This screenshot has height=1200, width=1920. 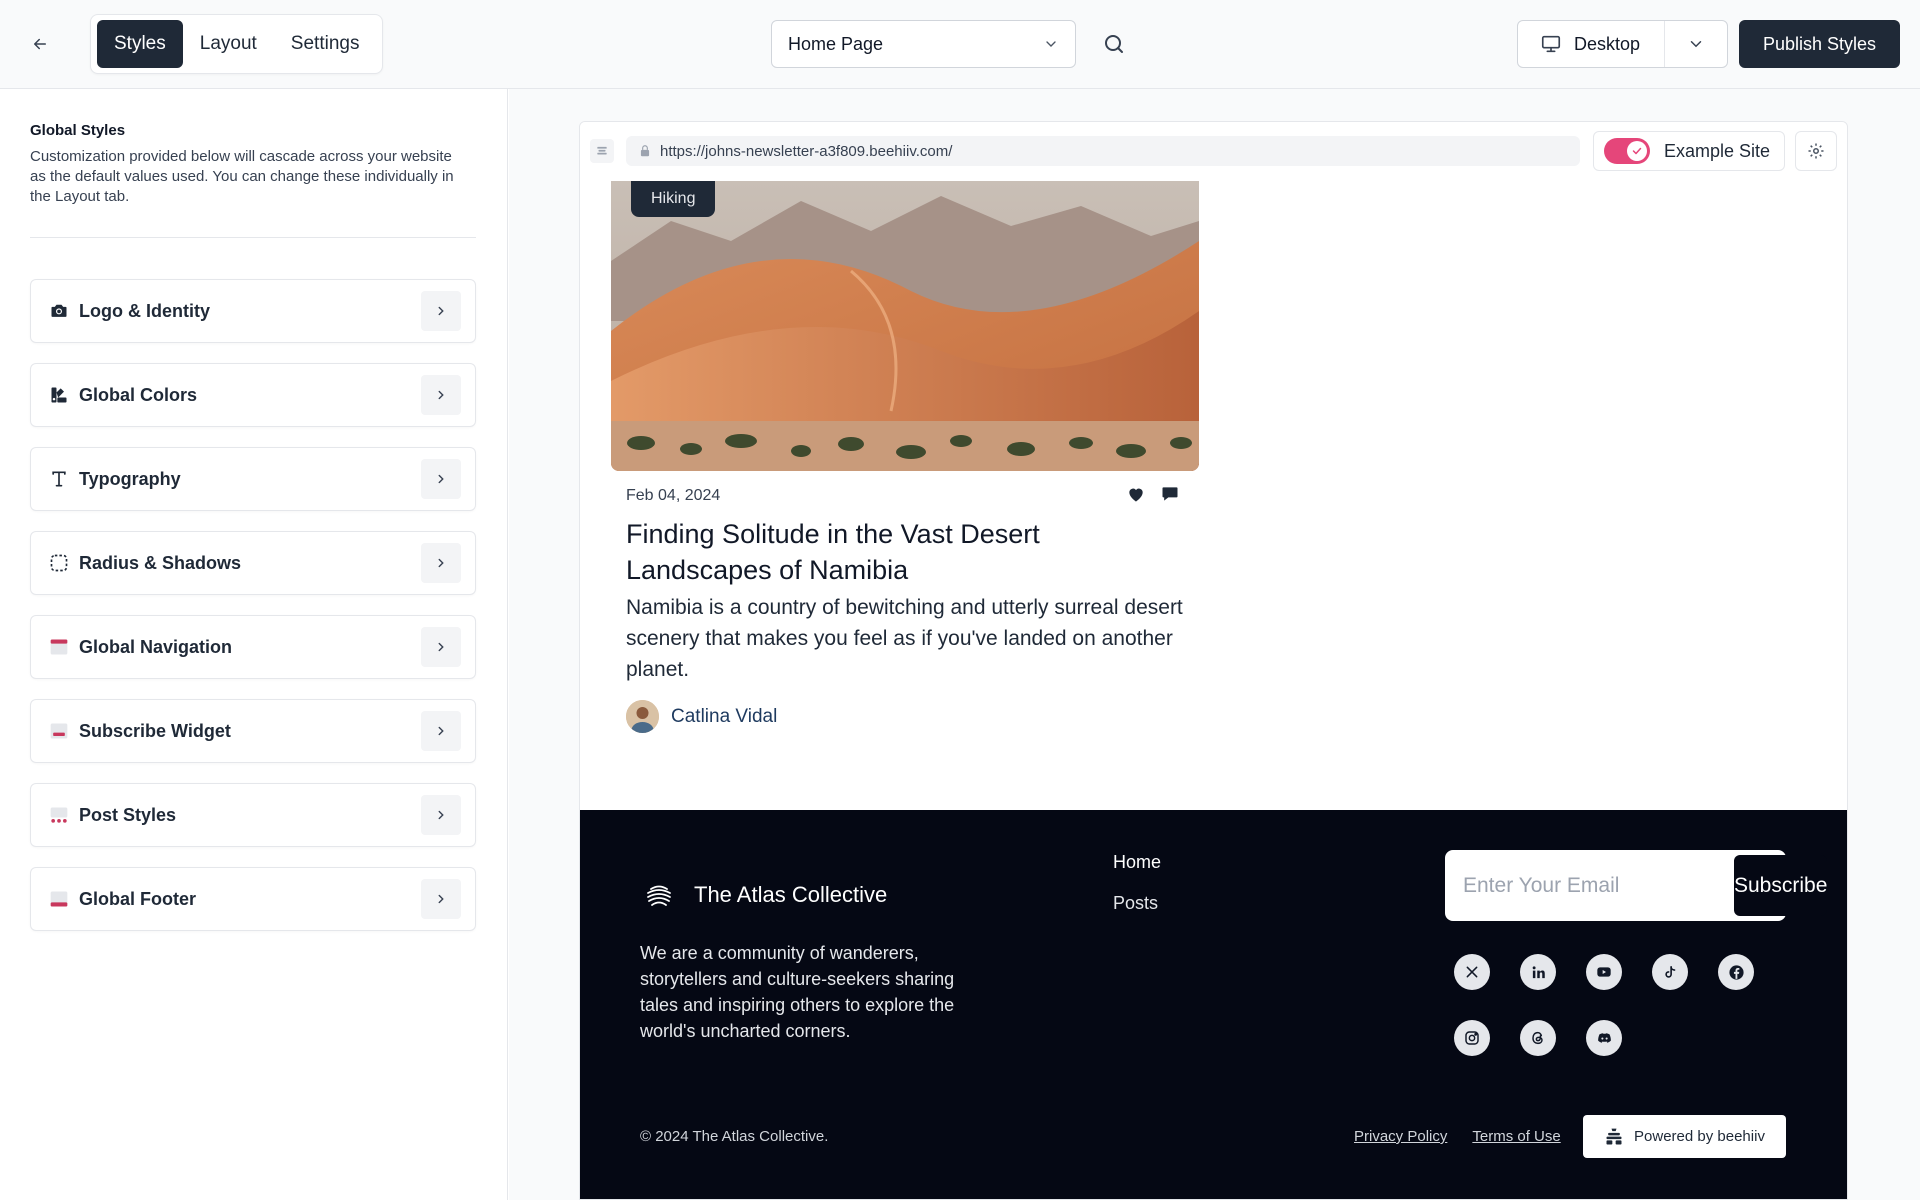 I want to click on facebook-icon, so click(x=1736, y=972).